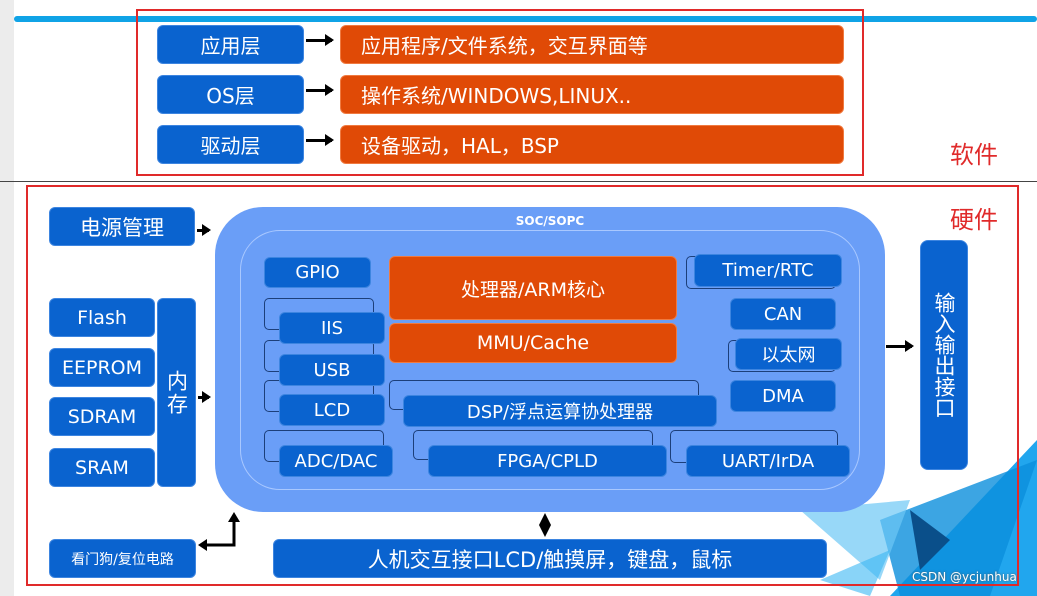 The height and width of the screenshot is (596, 1037). What do you see at coordinates (219, 531) in the screenshot?
I see `bent-arrow-icon` at bounding box center [219, 531].